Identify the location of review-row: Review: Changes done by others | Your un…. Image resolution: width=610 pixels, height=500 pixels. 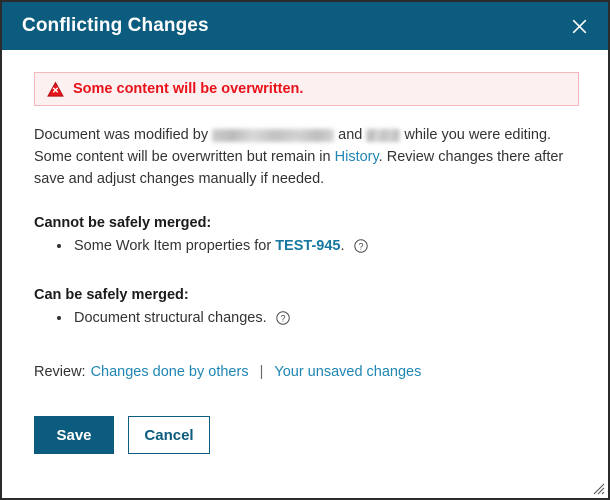
(307, 372).